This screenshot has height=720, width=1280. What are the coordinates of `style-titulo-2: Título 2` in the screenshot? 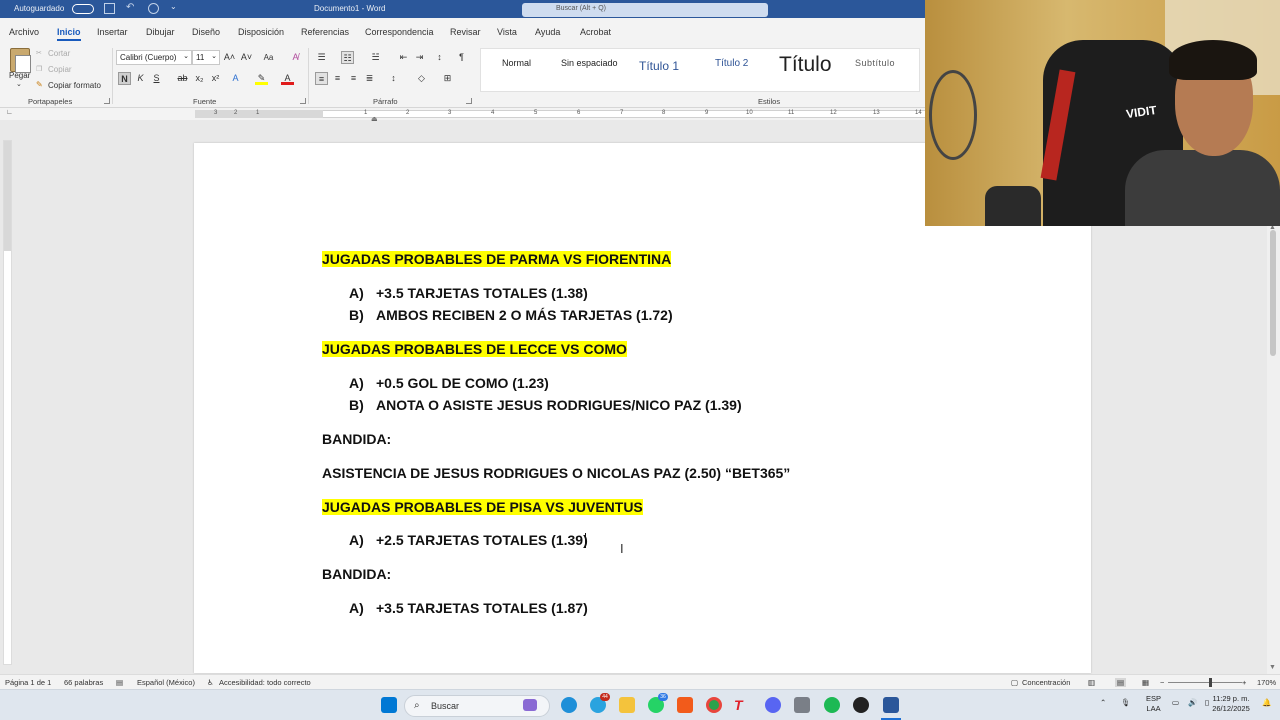 It's located at (731, 63).